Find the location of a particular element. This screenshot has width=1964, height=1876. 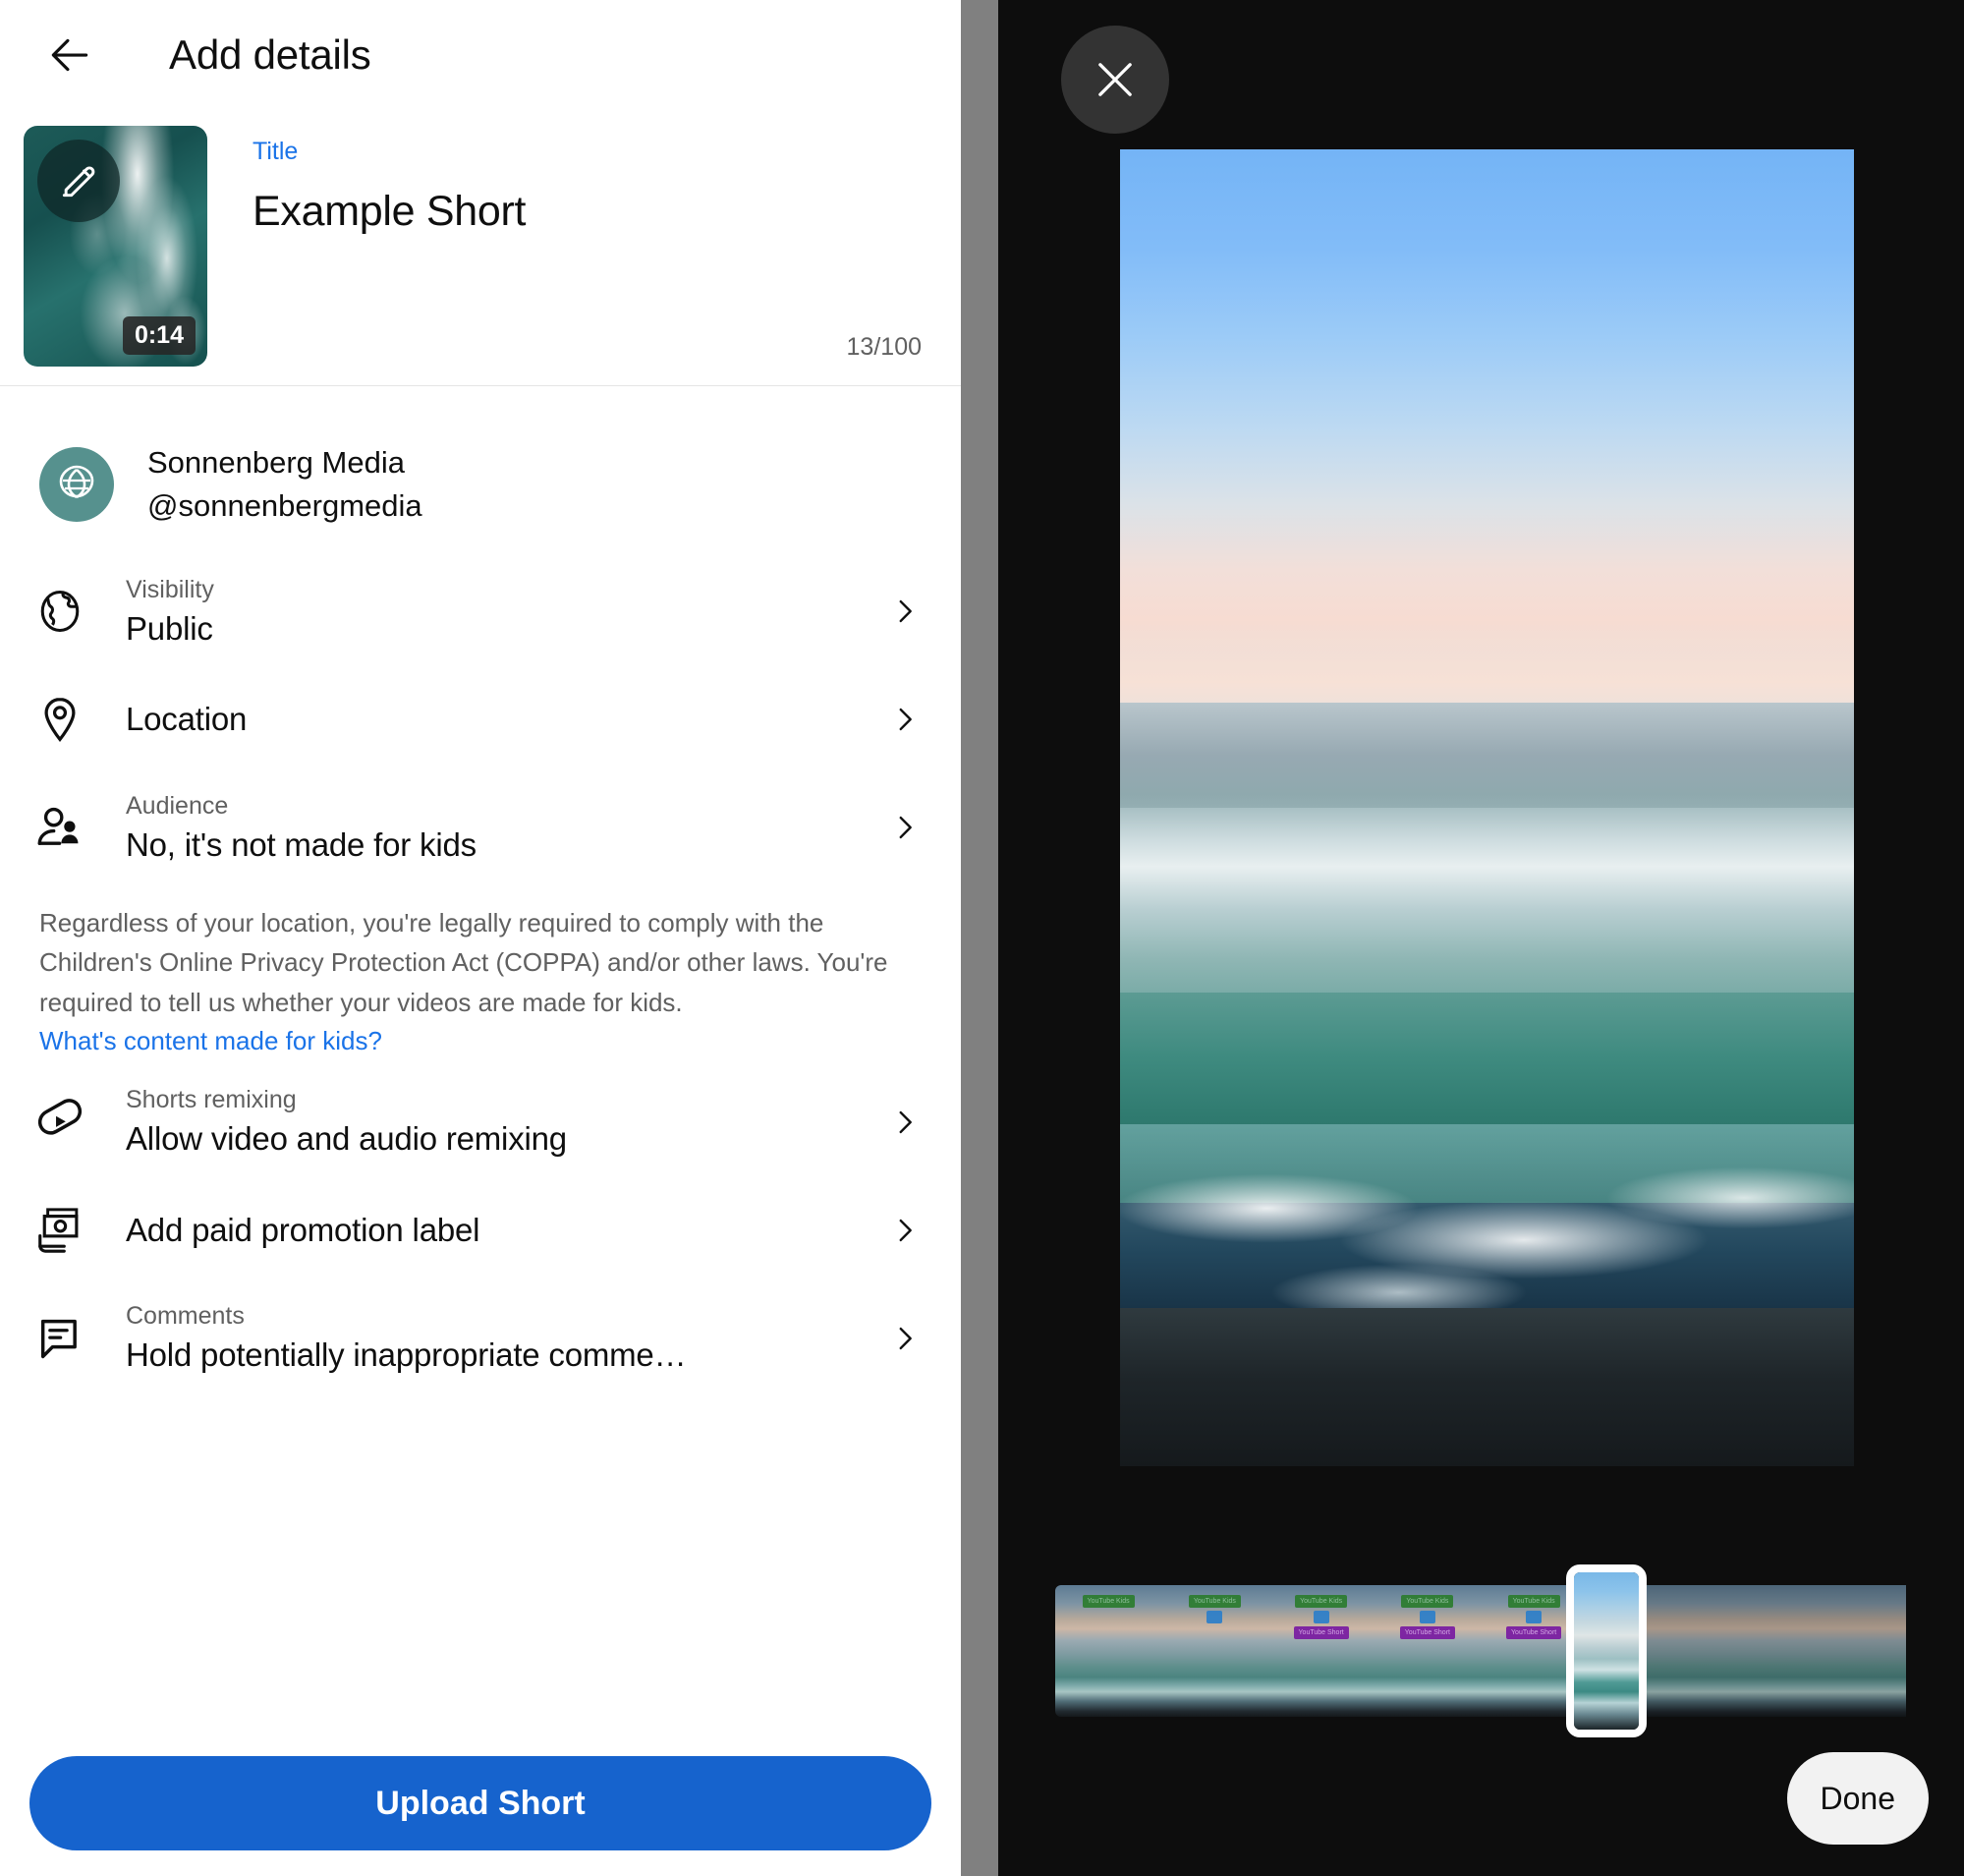

option-value-location: Location is located at coordinates (187, 719).